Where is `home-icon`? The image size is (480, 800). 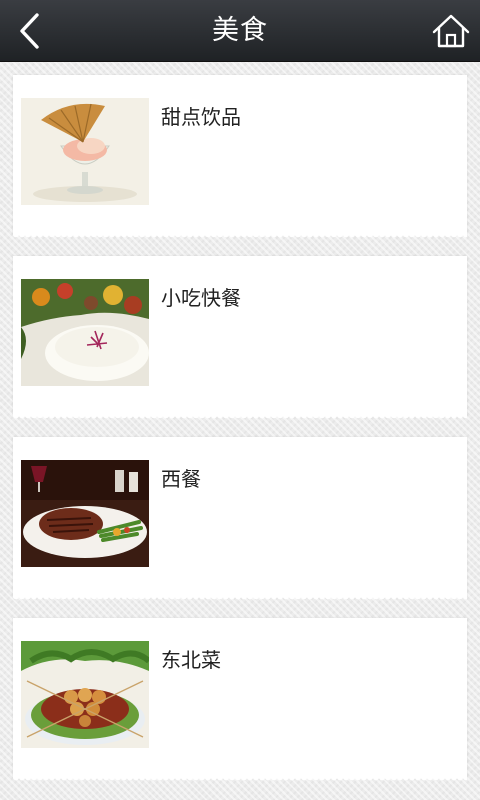
home-icon is located at coordinates (451, 31).